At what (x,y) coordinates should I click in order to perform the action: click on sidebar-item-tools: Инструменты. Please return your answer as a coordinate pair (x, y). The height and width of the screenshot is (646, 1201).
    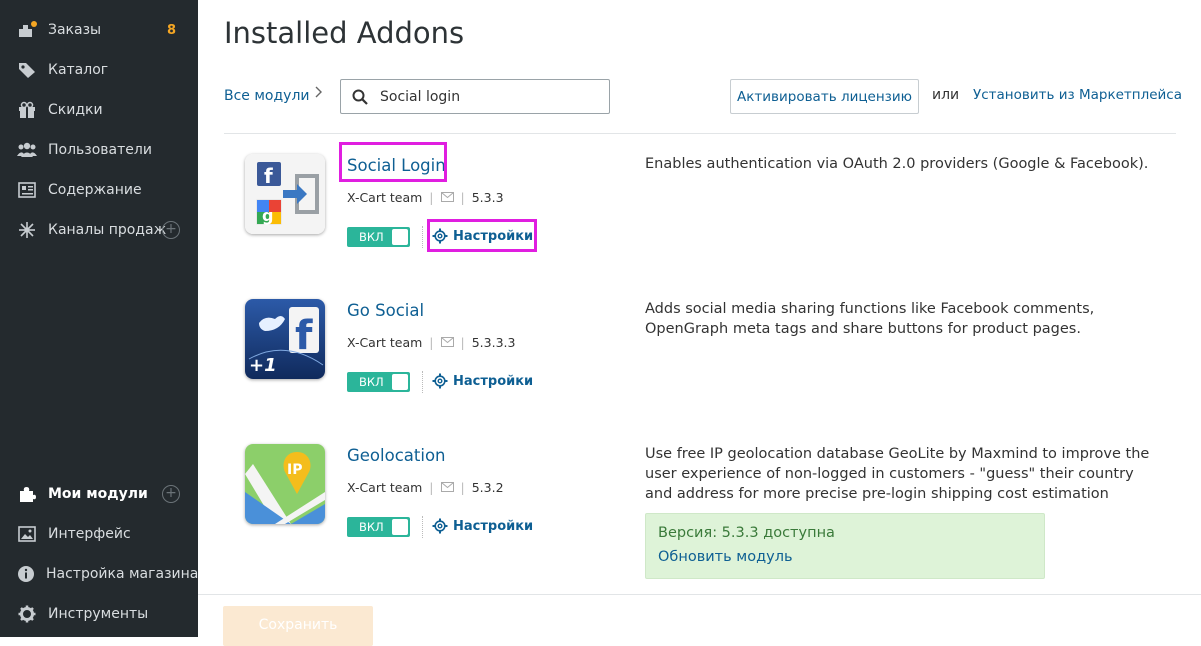
    Looking at the image, I should click on (99, 614).